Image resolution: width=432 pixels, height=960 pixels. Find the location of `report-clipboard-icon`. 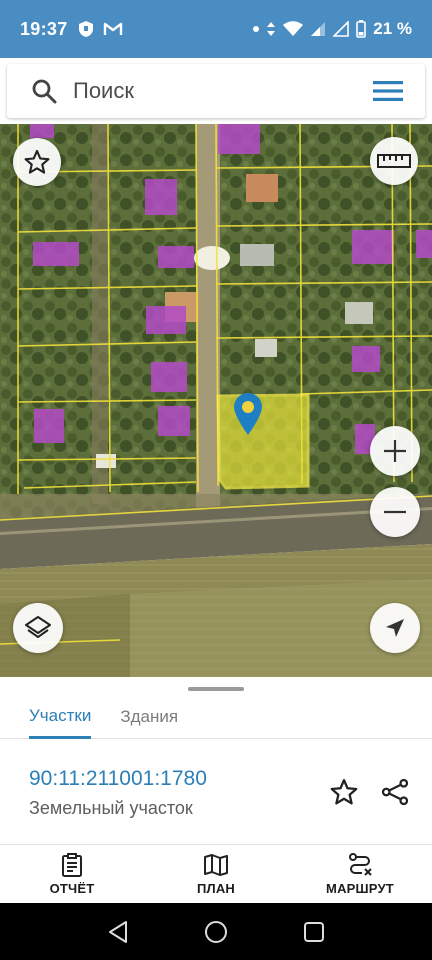

report-clipboard-icon is located at coordinates (72, 865).